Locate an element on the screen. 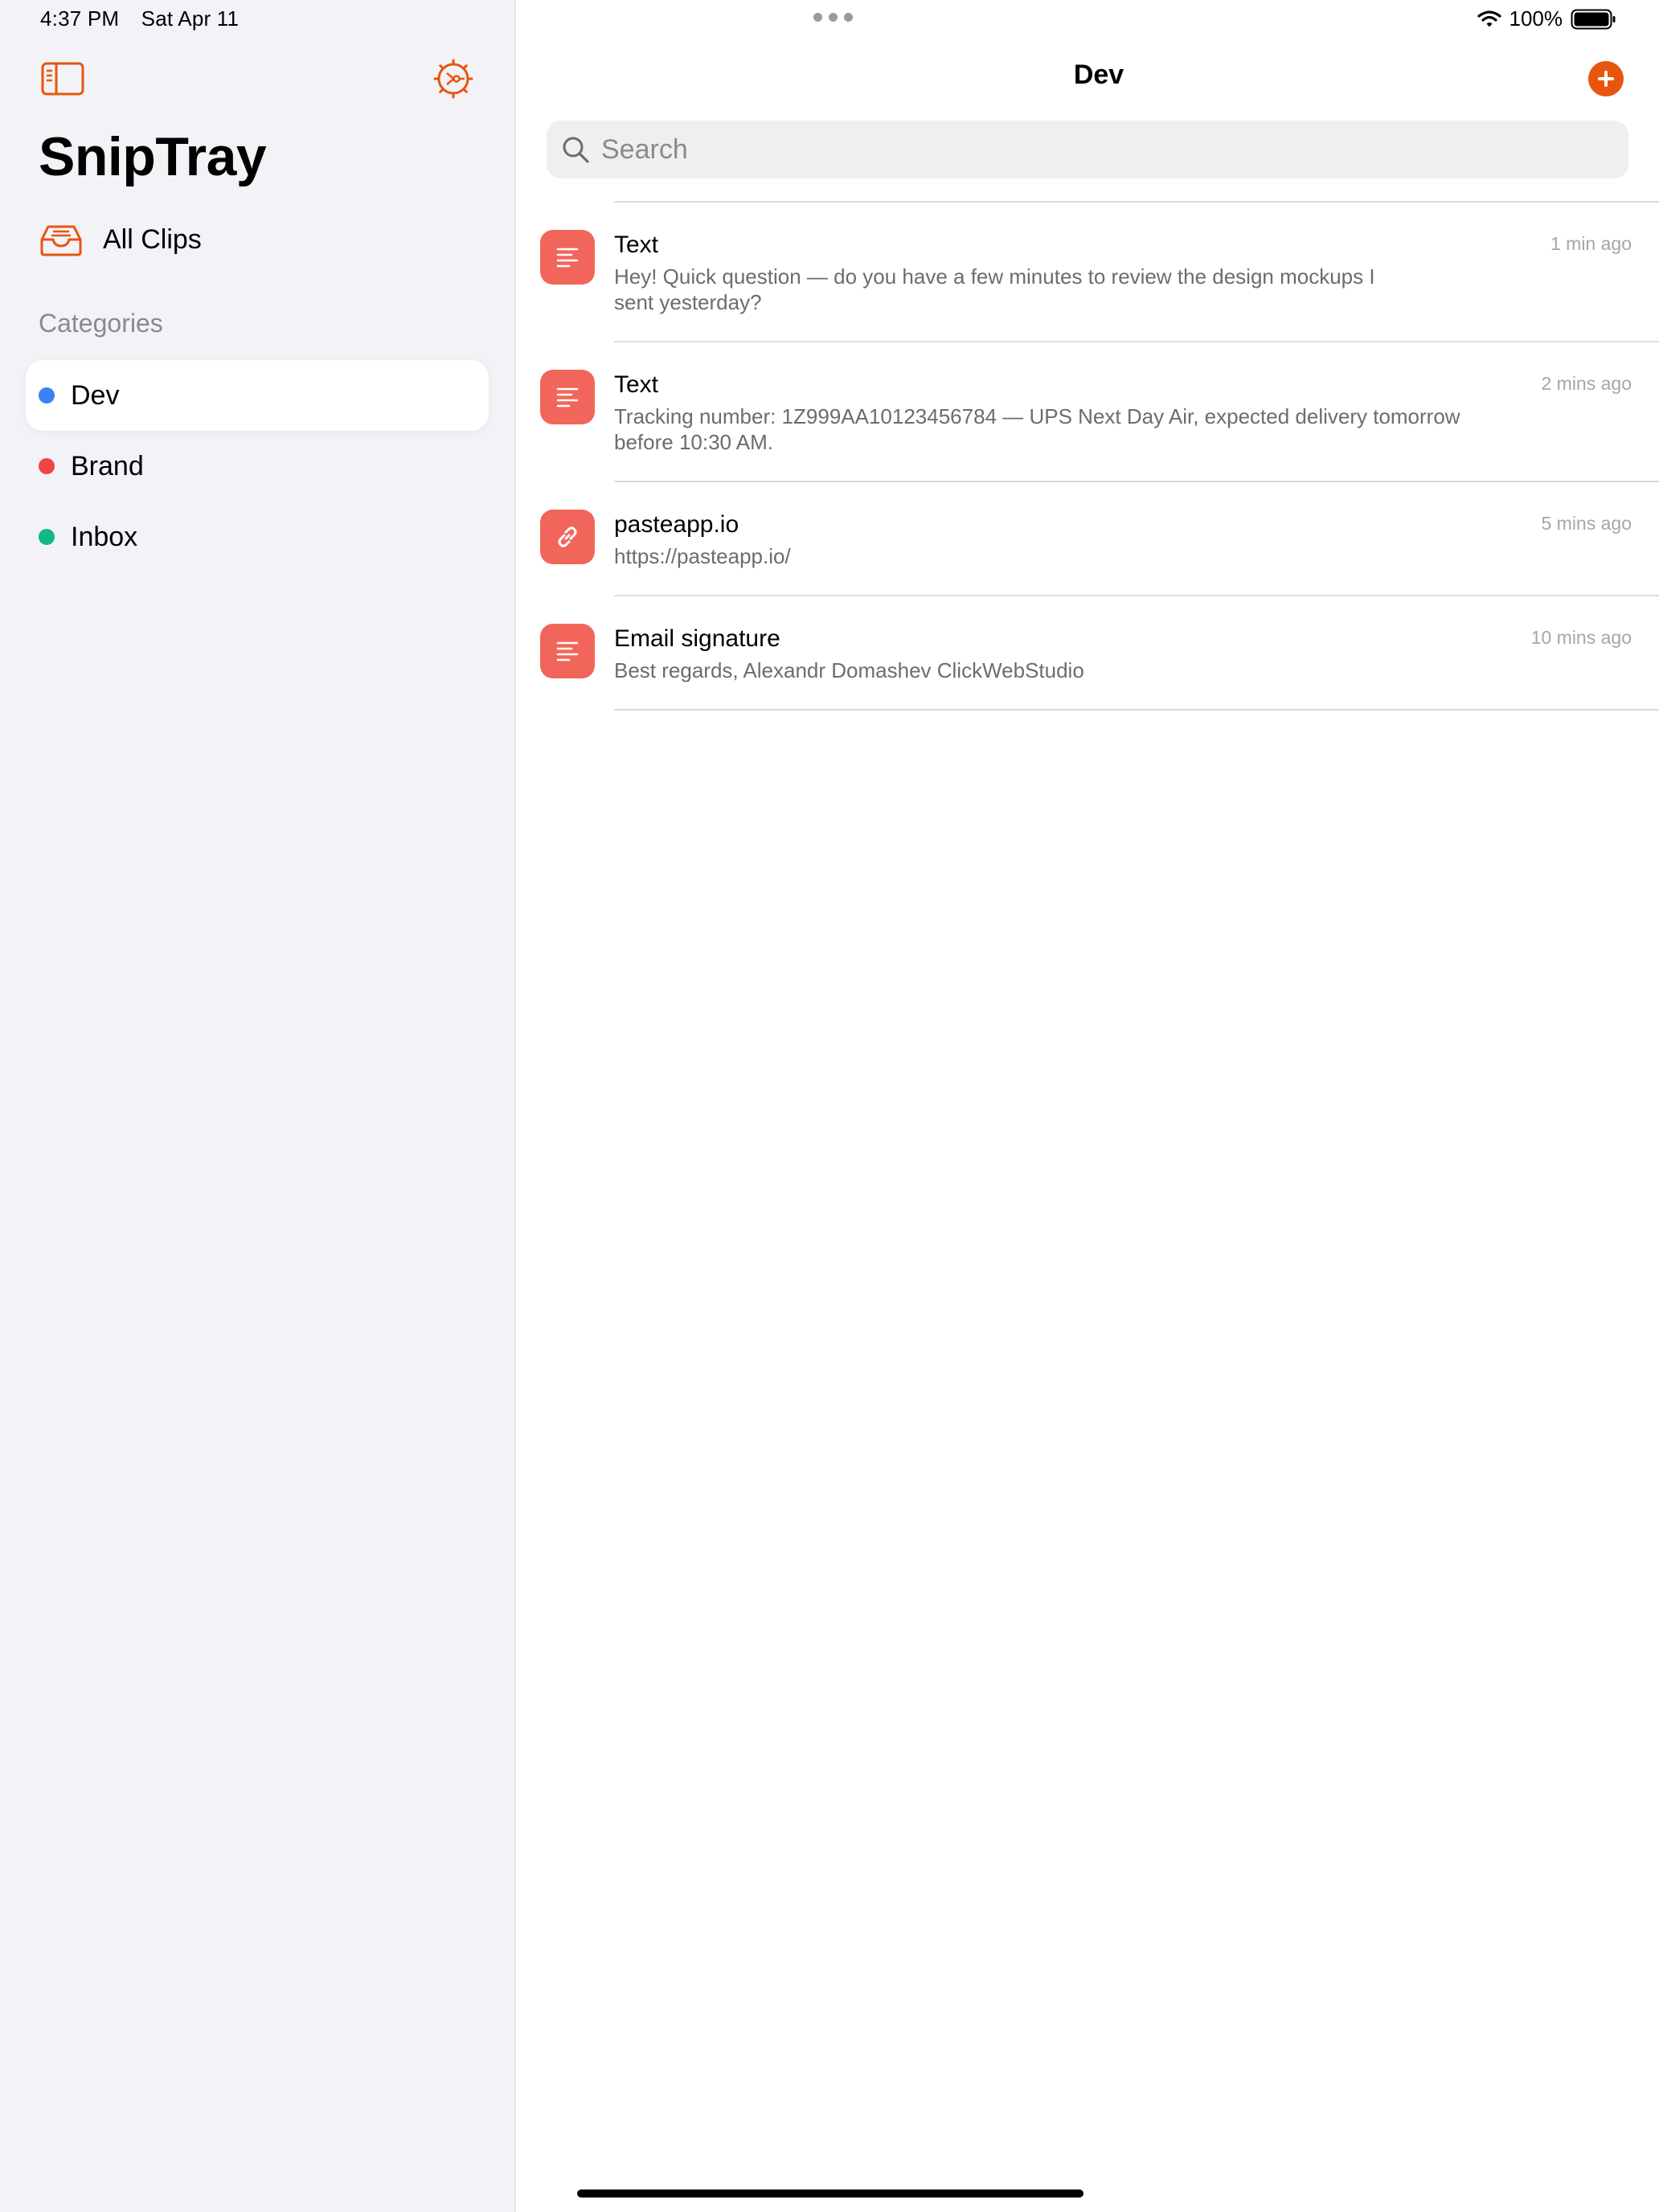 The image size is (1659, 2212). wifi-icon is located at coordinates (1489, 18).